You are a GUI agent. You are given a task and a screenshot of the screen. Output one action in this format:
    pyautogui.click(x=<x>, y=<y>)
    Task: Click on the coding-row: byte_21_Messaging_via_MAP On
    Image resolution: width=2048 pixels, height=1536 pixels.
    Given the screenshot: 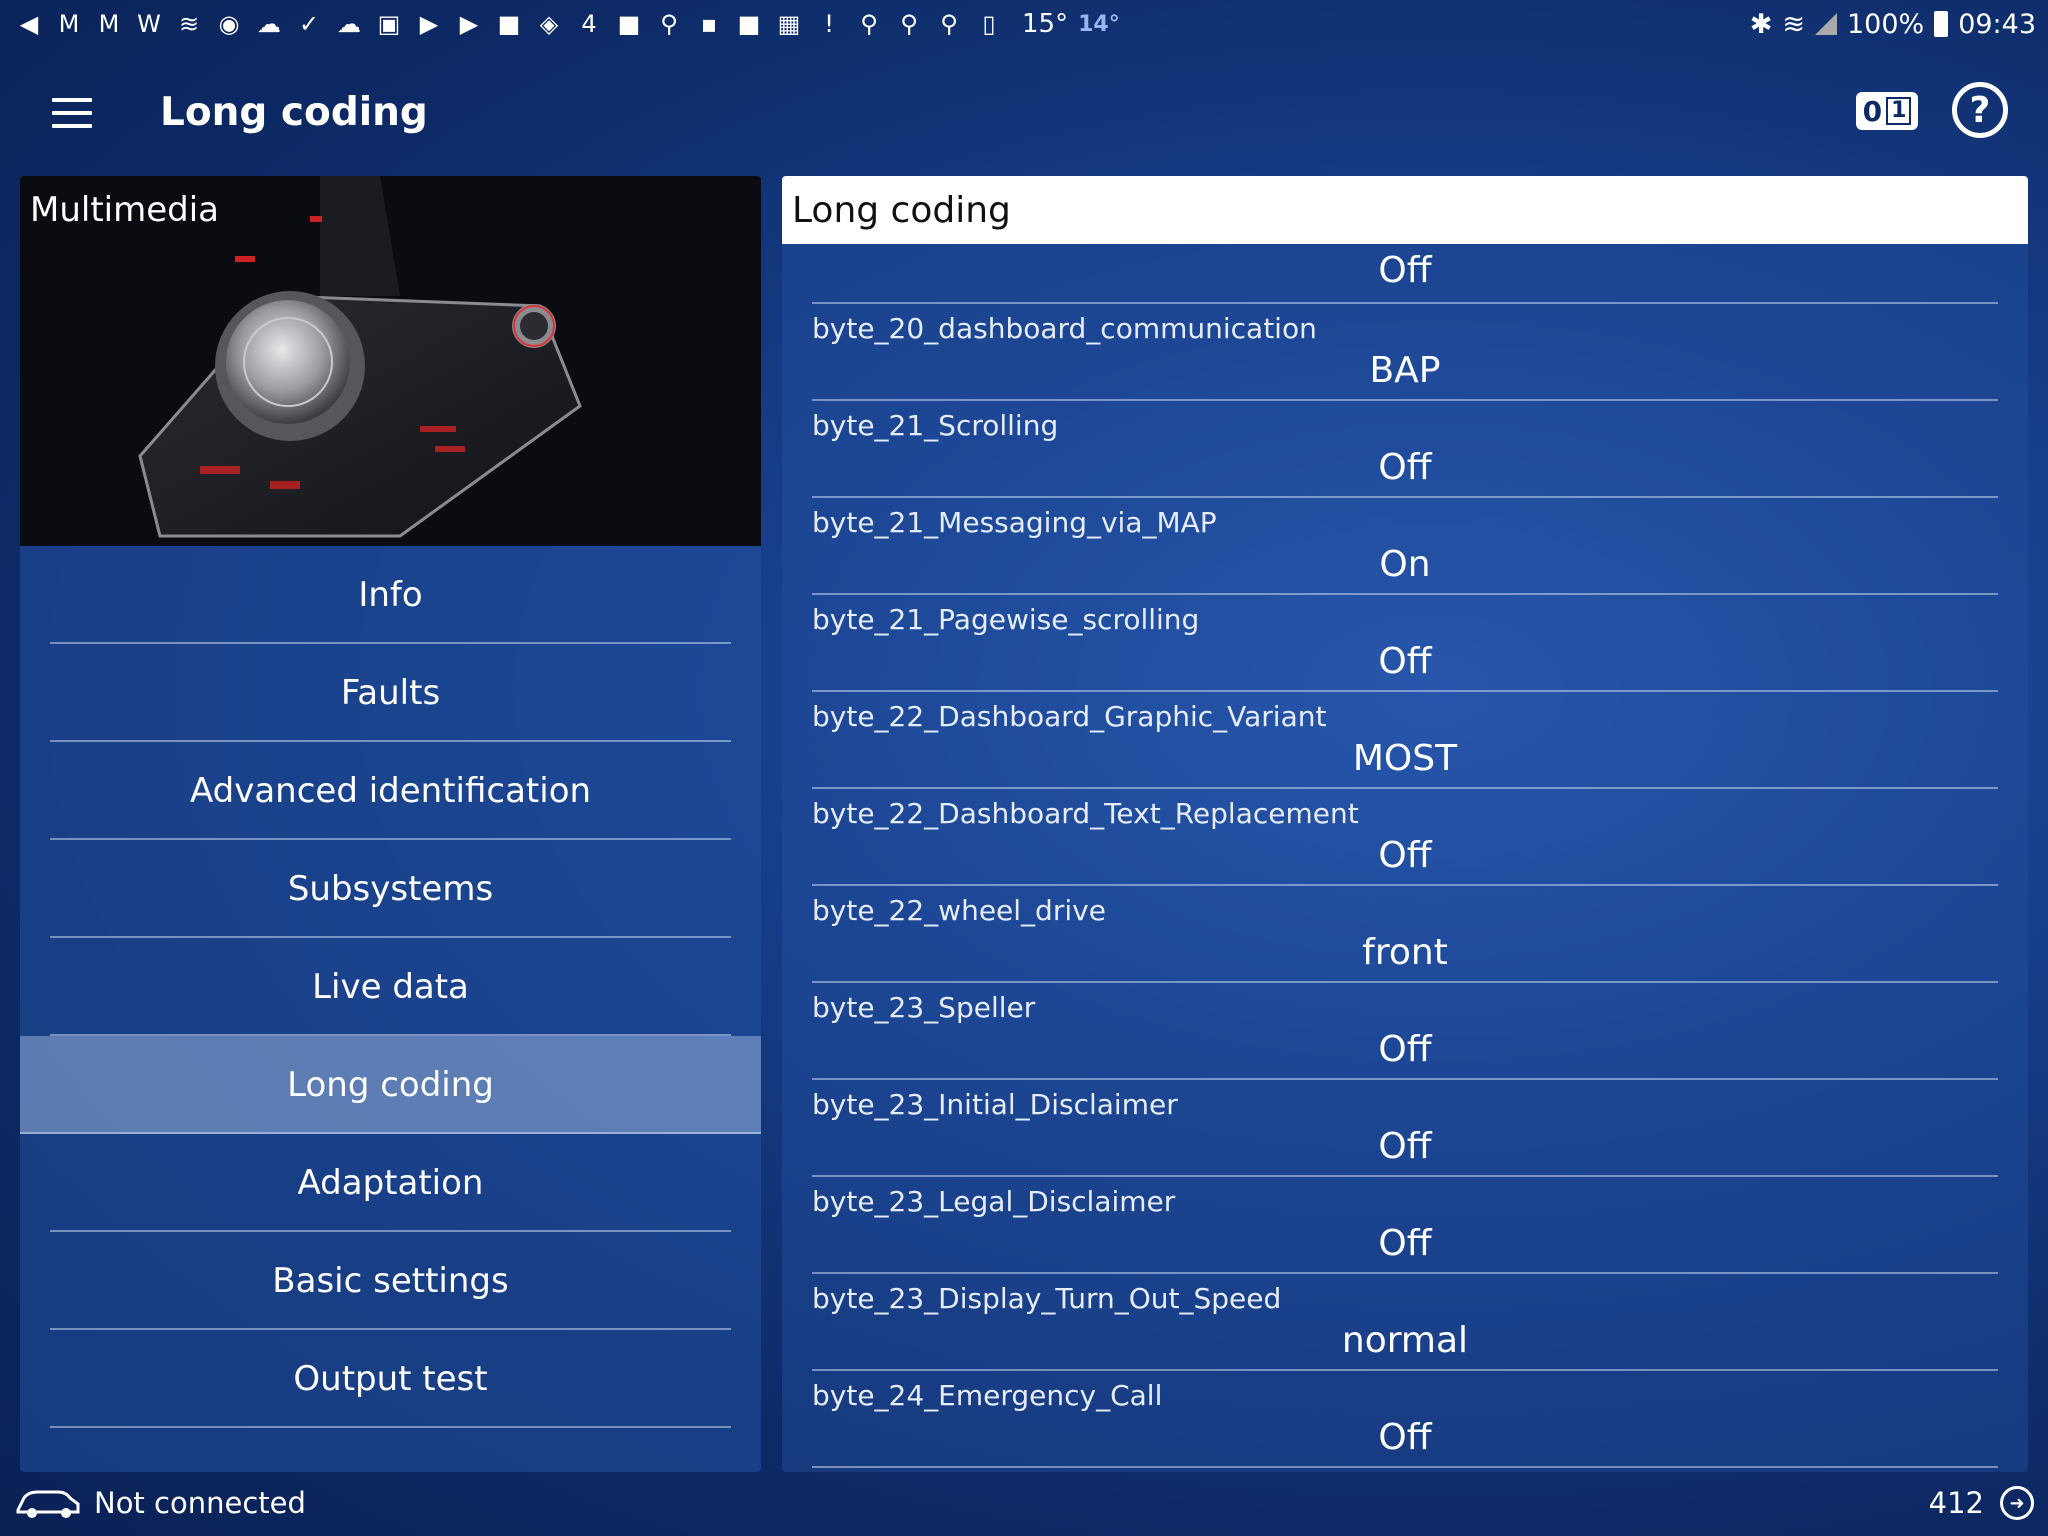 What is the action you would take?
    pyautogui.click(x=1405, y=546)
    